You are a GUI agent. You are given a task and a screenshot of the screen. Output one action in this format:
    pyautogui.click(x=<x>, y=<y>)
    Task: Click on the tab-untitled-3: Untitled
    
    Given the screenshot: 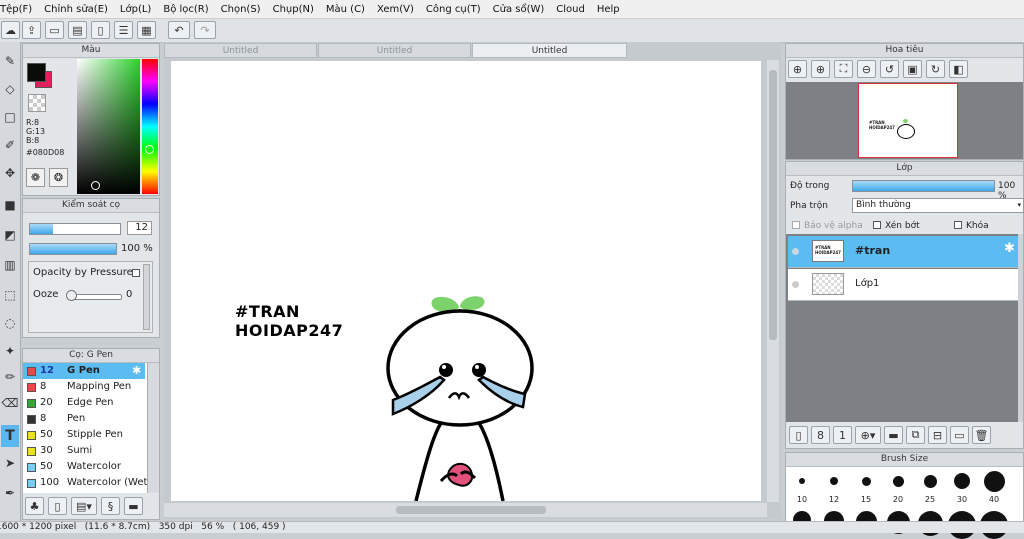 What is the action you would take?
    pyautogui.click(x=549, y=50)
    